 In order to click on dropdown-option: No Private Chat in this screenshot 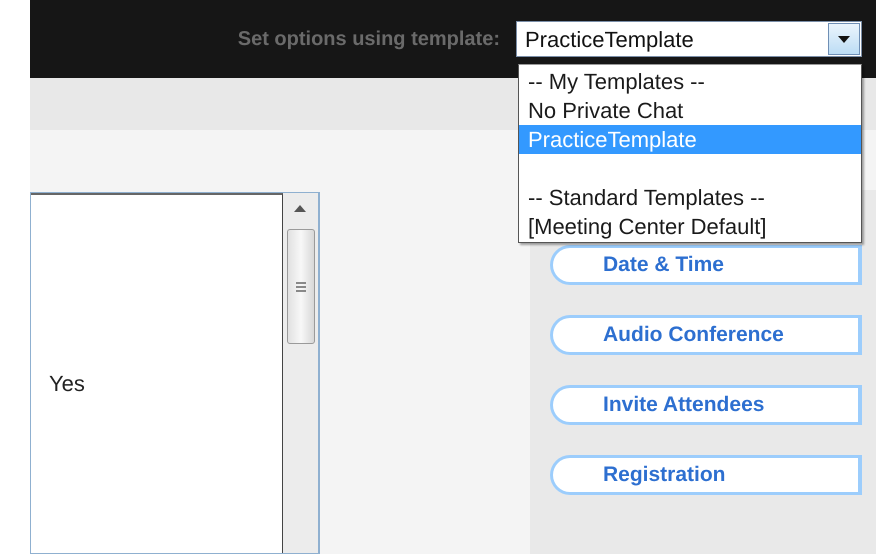, I will do `click(690, 110)`.